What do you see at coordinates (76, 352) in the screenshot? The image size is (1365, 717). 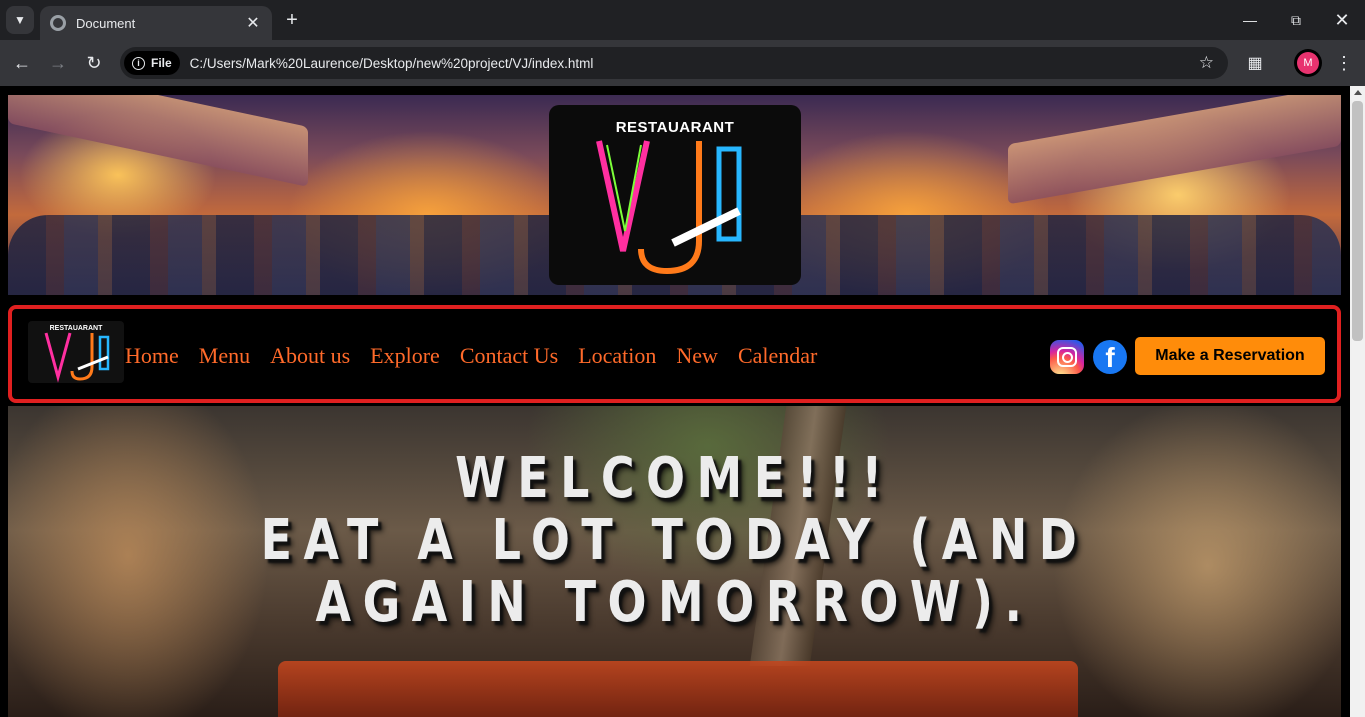 I see `navbar-logo: RESTAUARANT` at bounding box center [76, 352].